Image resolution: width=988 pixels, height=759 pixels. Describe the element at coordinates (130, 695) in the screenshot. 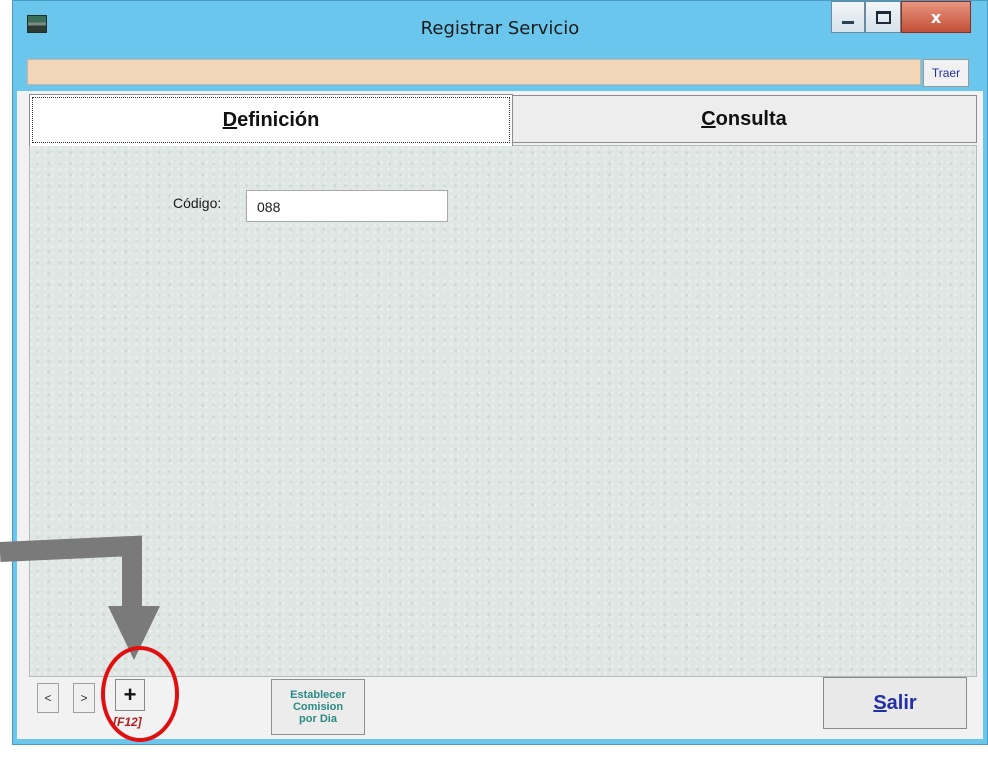

I see `add-button: +` at that location.